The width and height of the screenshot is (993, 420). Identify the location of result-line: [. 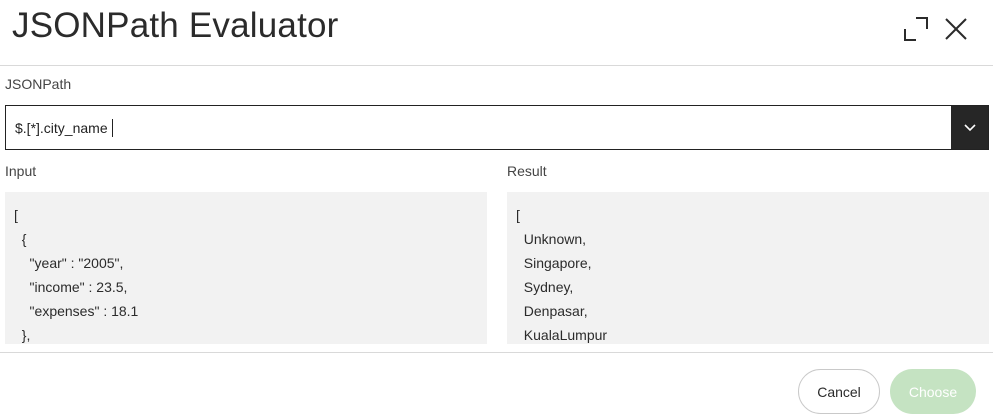
(518, 215).